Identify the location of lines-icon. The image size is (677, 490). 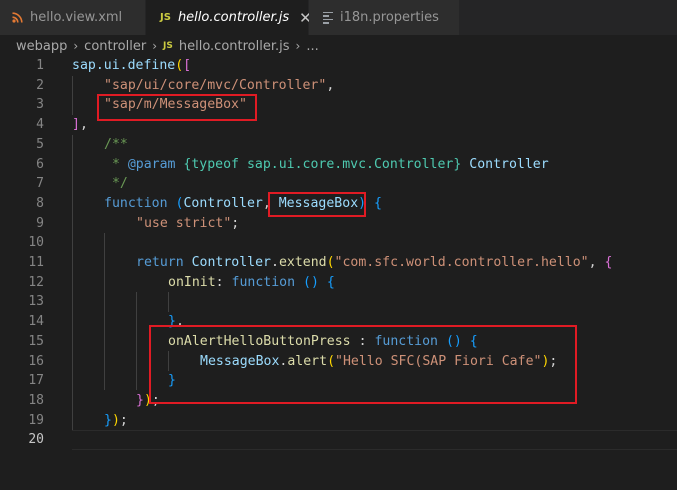
(328, 17).